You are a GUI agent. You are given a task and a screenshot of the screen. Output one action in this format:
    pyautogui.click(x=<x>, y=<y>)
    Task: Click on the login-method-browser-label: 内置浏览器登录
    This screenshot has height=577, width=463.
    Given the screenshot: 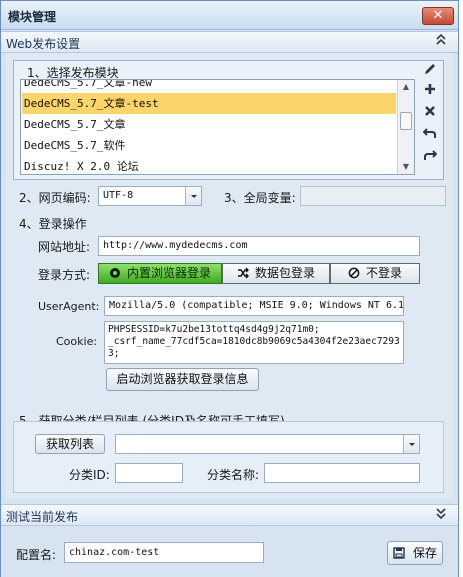 What is the action you would take?
    pyautogui.click(x=168, y=273)
    